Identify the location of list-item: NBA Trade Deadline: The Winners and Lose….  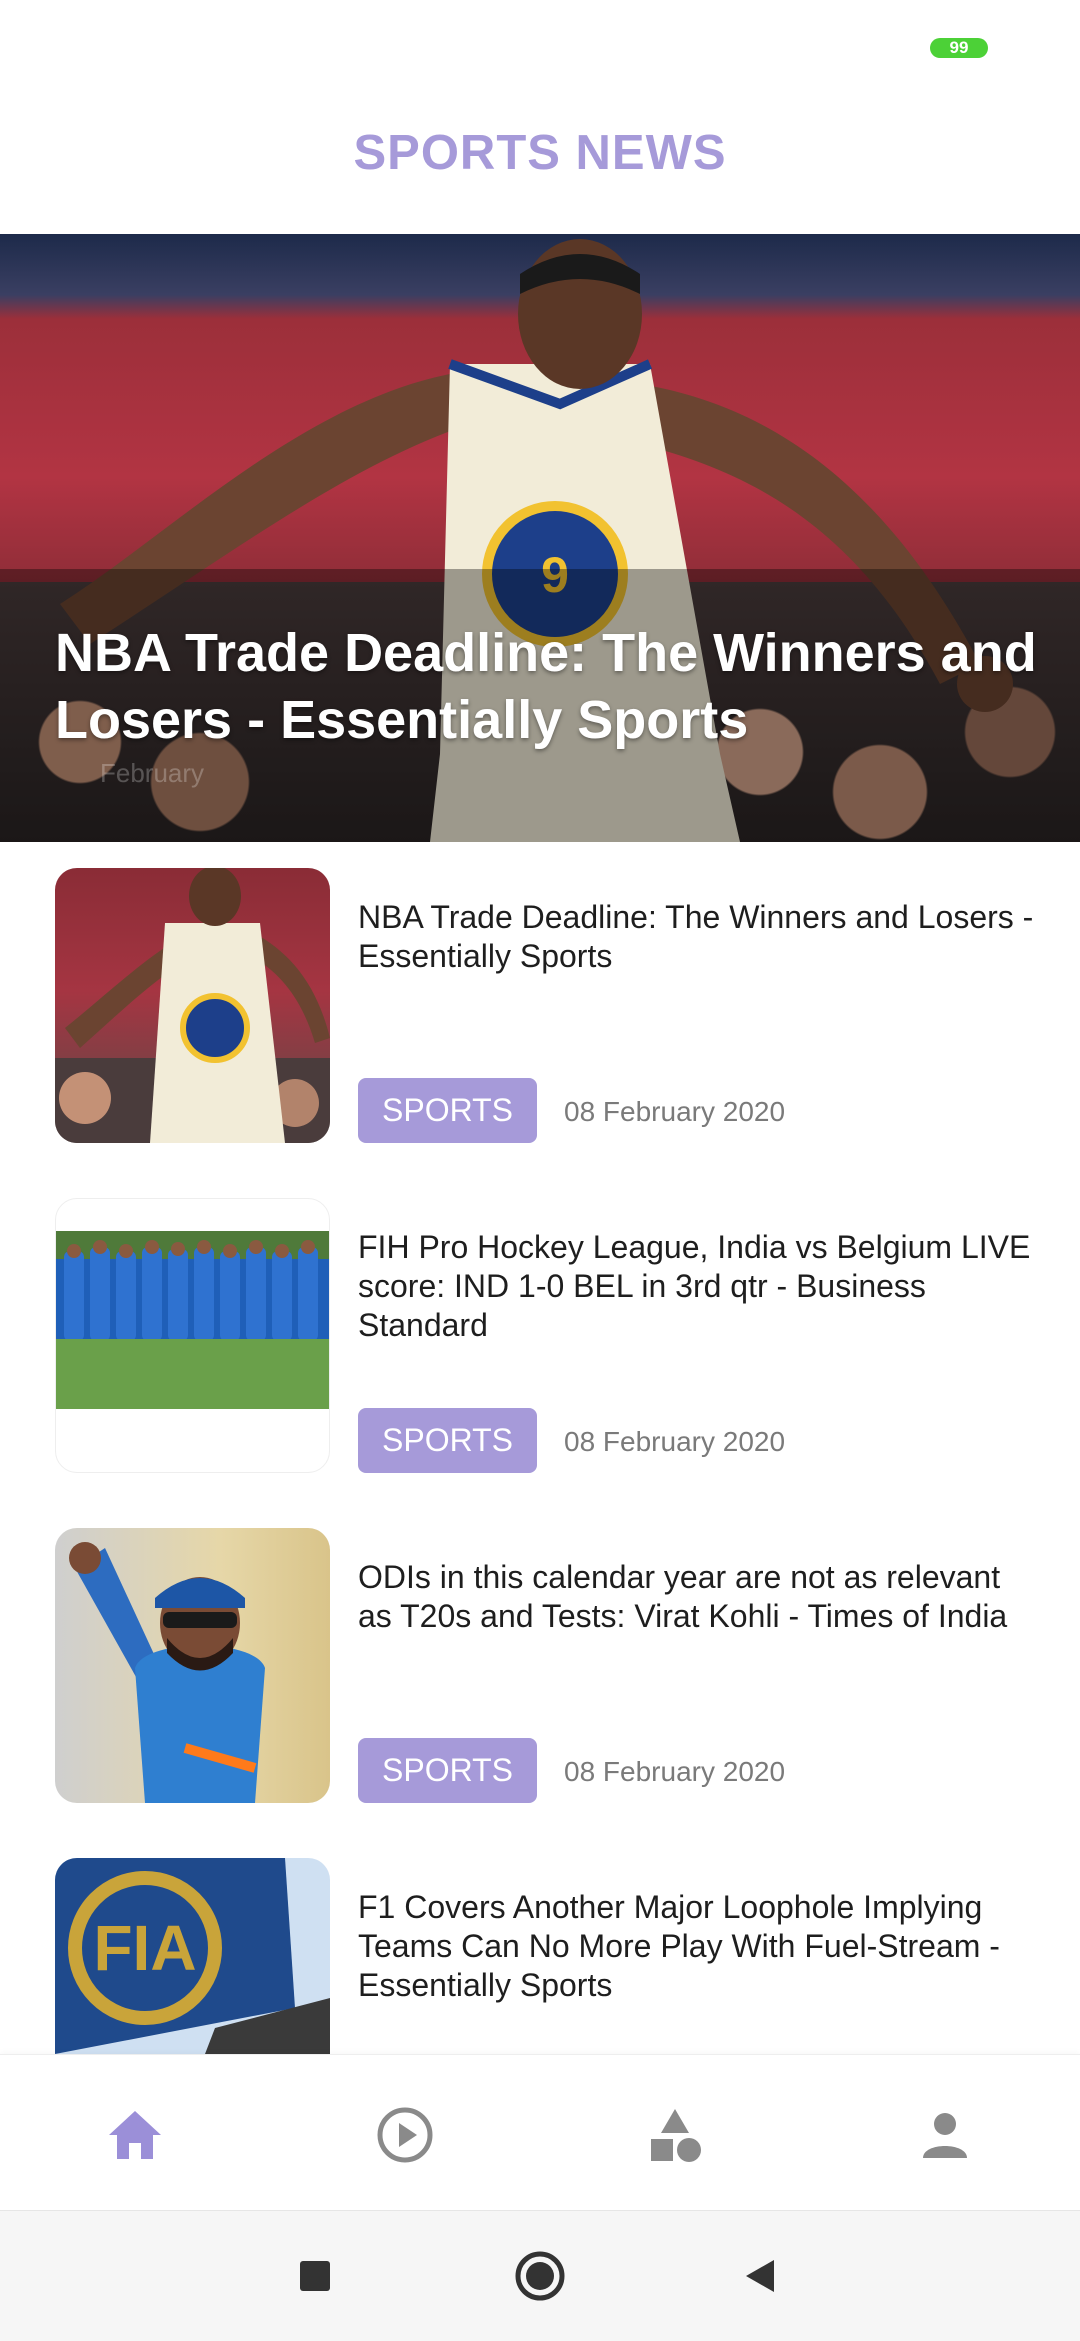
(550, 1005).